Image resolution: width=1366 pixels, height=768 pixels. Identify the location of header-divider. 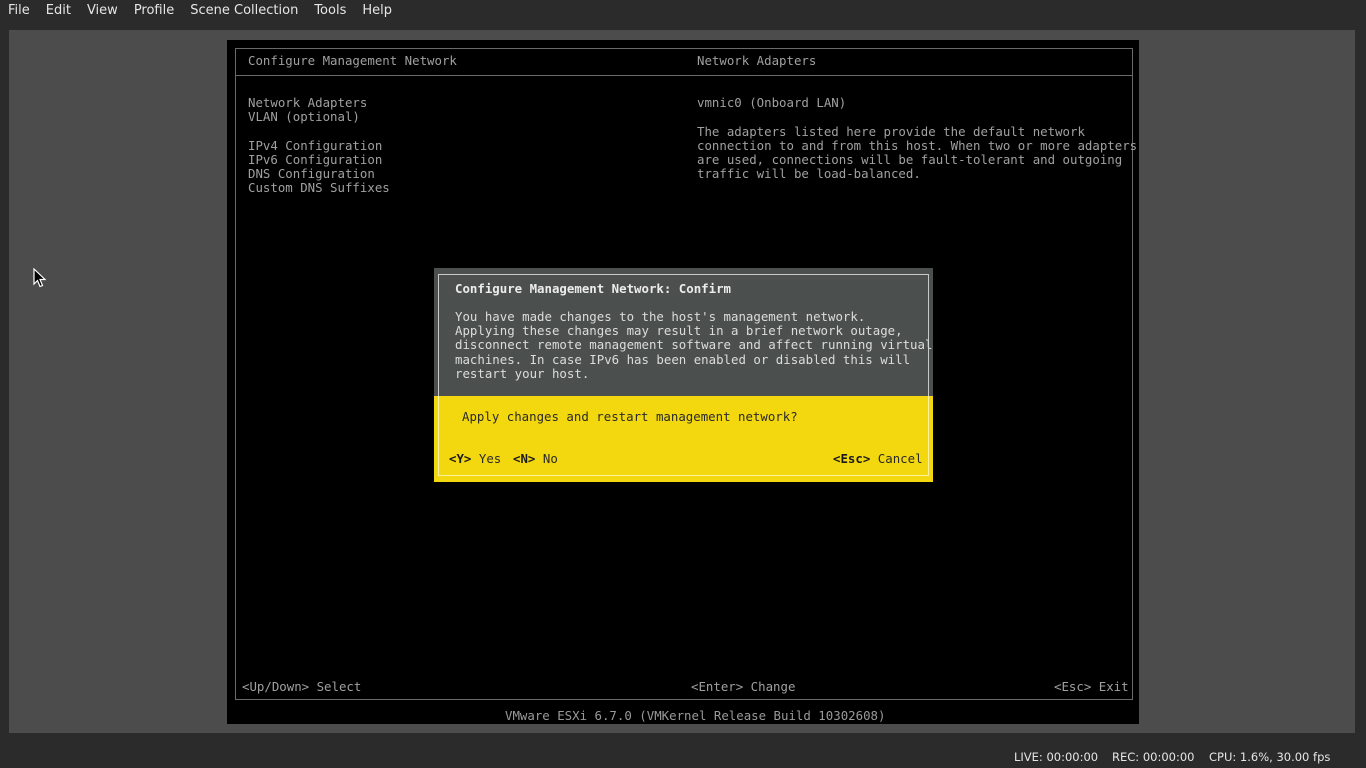
(684, 75).